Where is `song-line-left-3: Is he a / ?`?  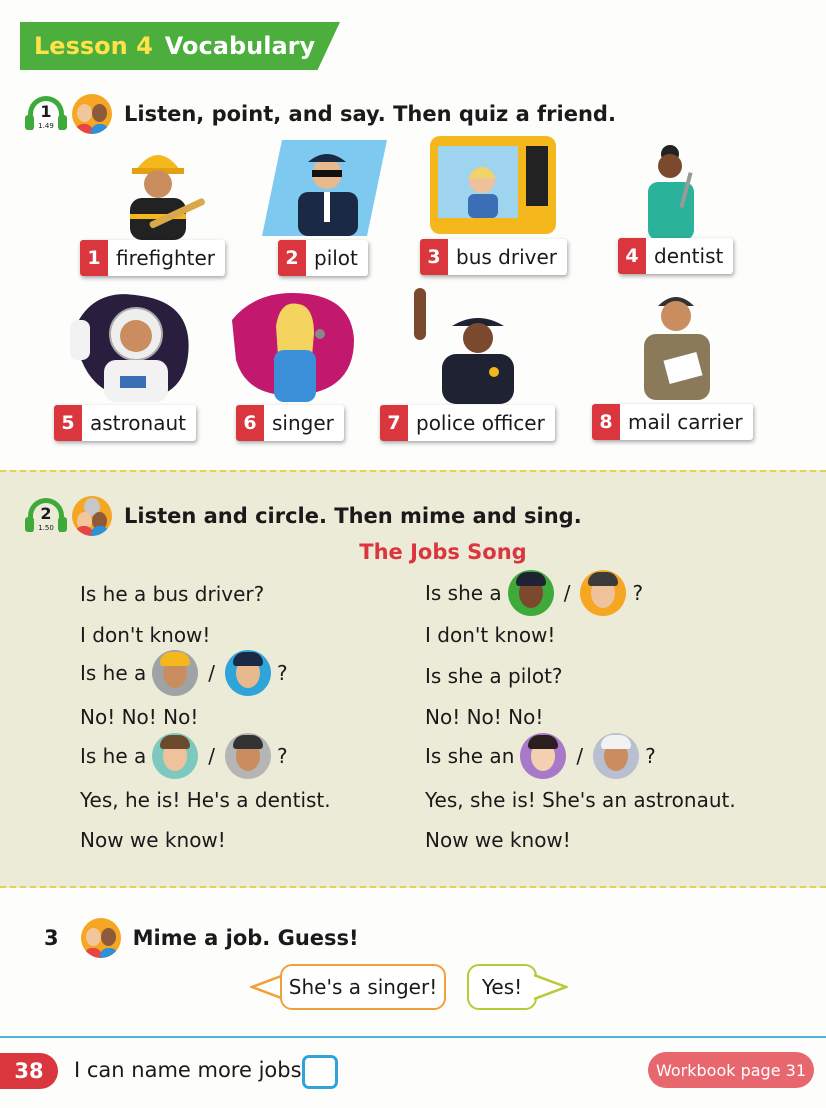
song-line-left-3: Is he a / ? is located at coordinates (184, 673).